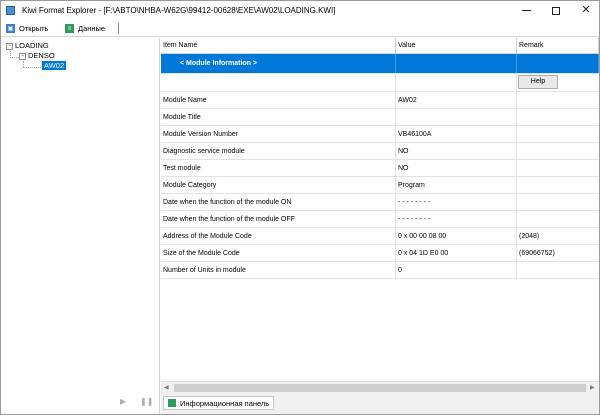 The width and height of the screenshot is (600, 415). I want to click on remark-cell: (69066752), so click(537, 253).